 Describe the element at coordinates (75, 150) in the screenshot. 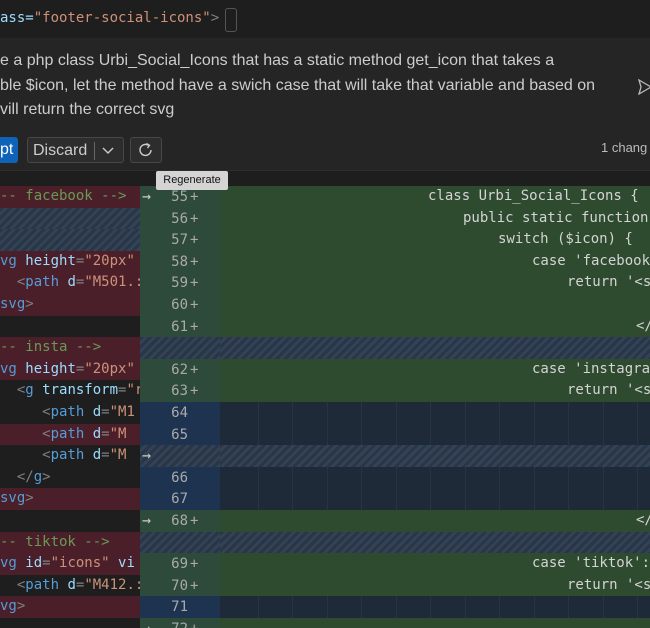

I see `discard-button: Discard` at that location.